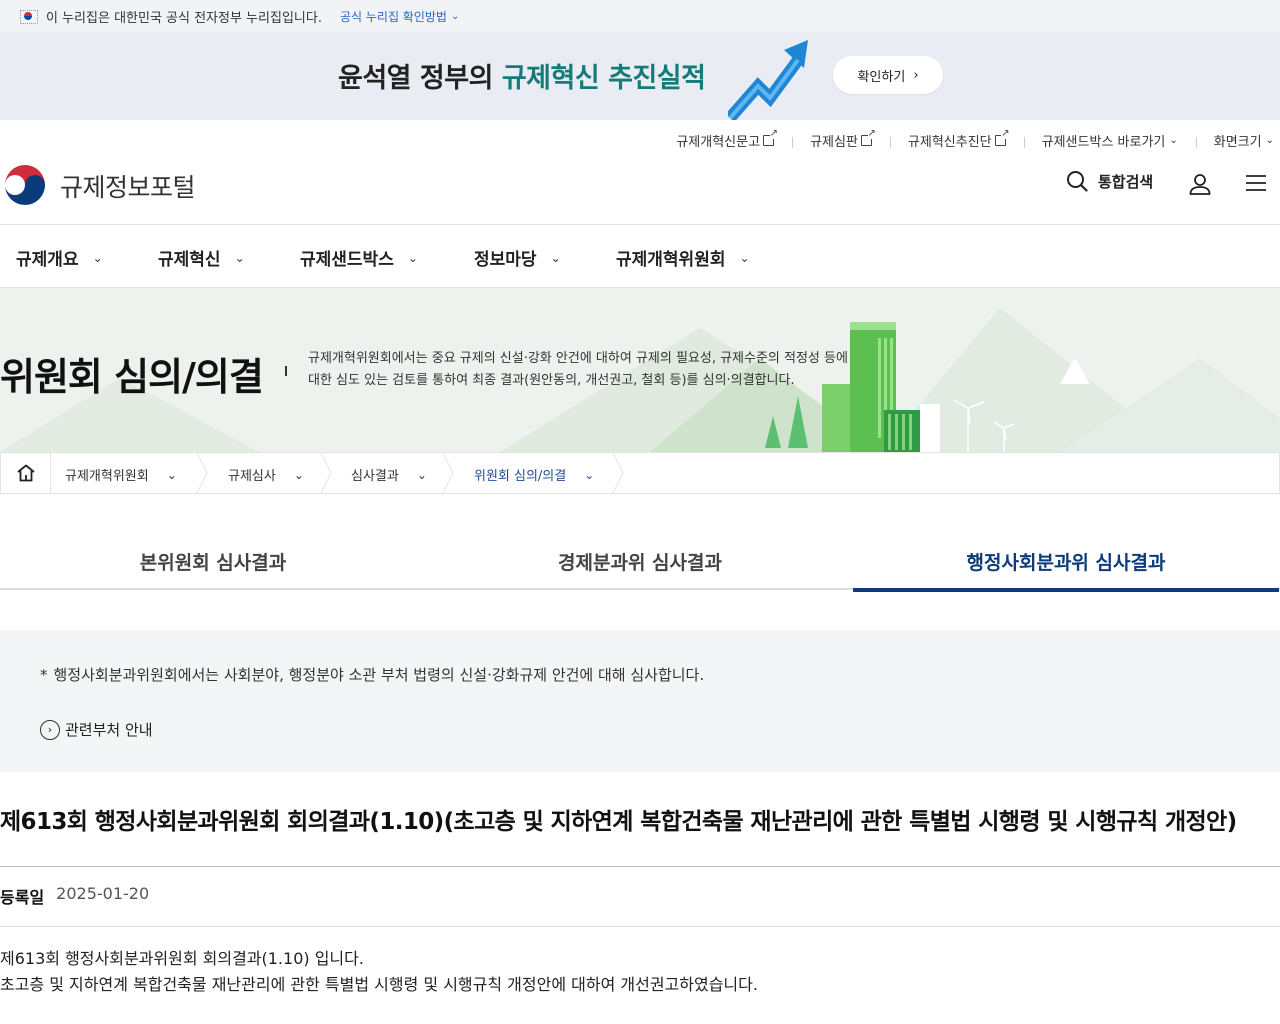  What do you see at coordinates (132, 377) in the screenshot?
I see `page-title: 위원회 심의/의결` at bounding box center [132, 377].